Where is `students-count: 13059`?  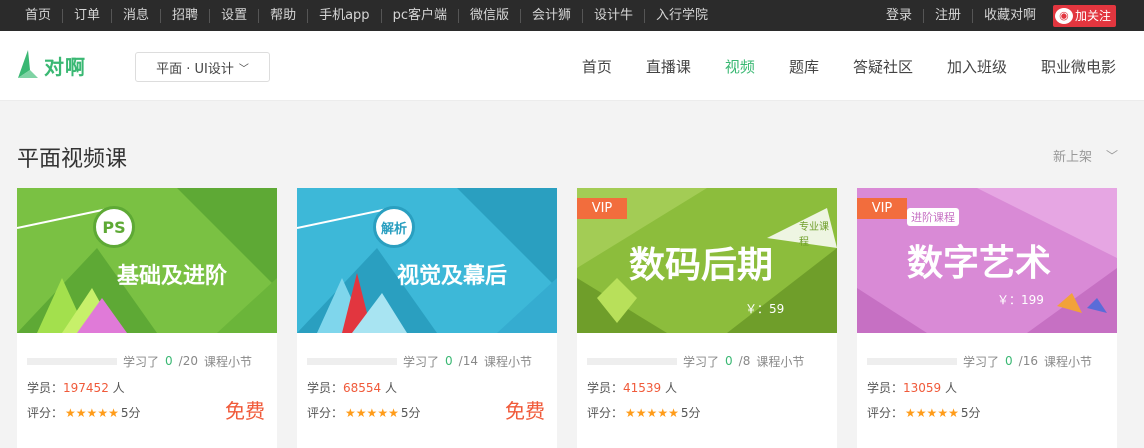 students-count: 13059 is located at coordinates (922, 388).